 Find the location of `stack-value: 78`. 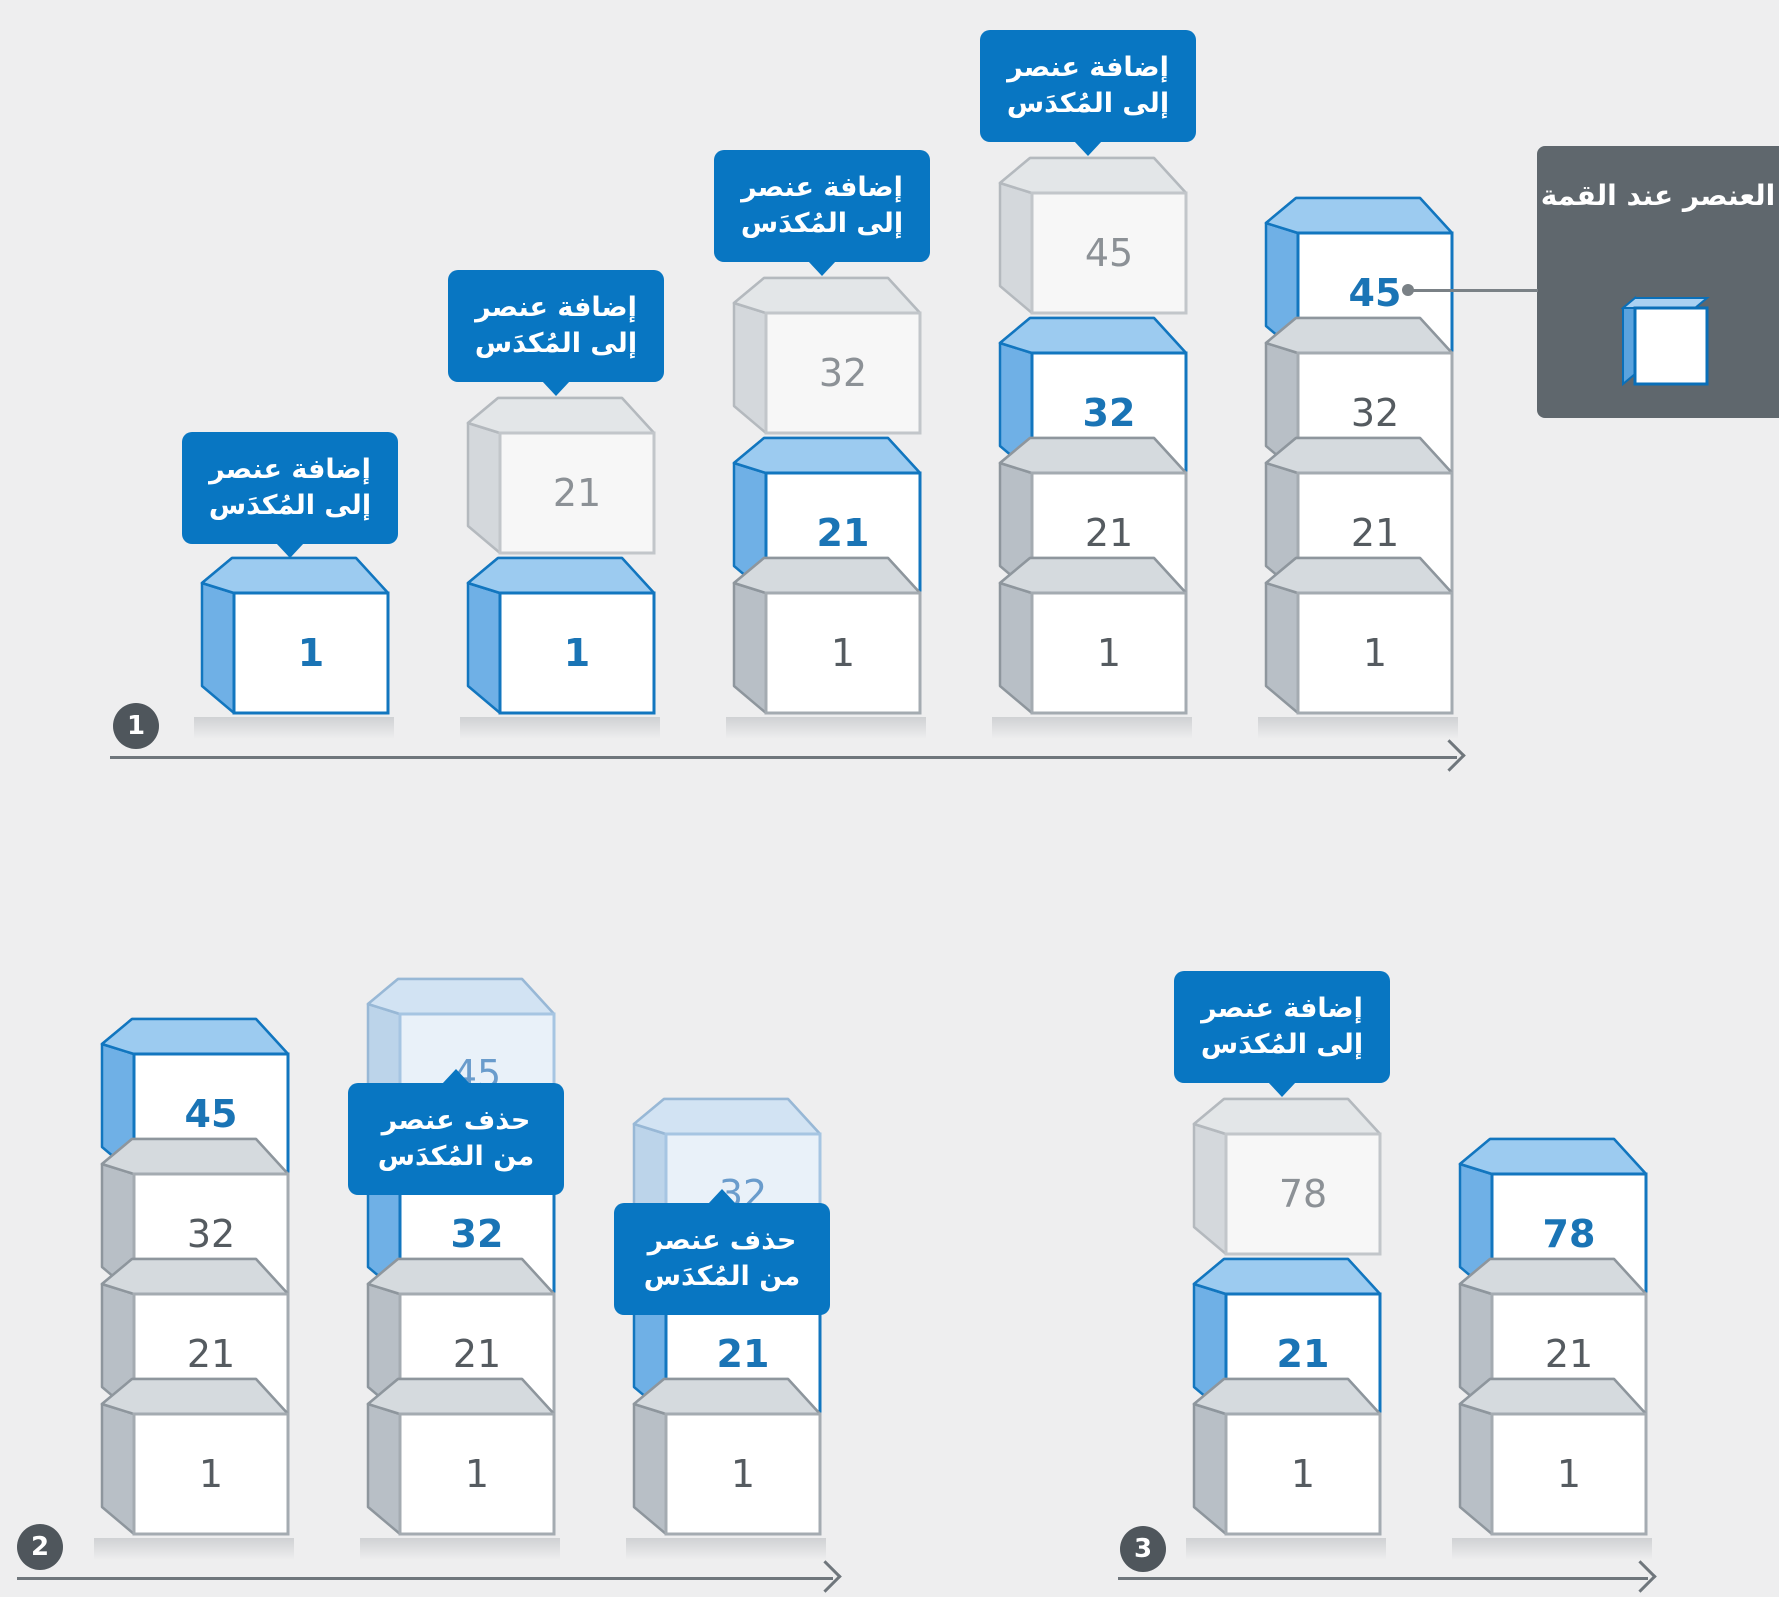

stack-value: 78 is located at coordinates (1303, 1194).